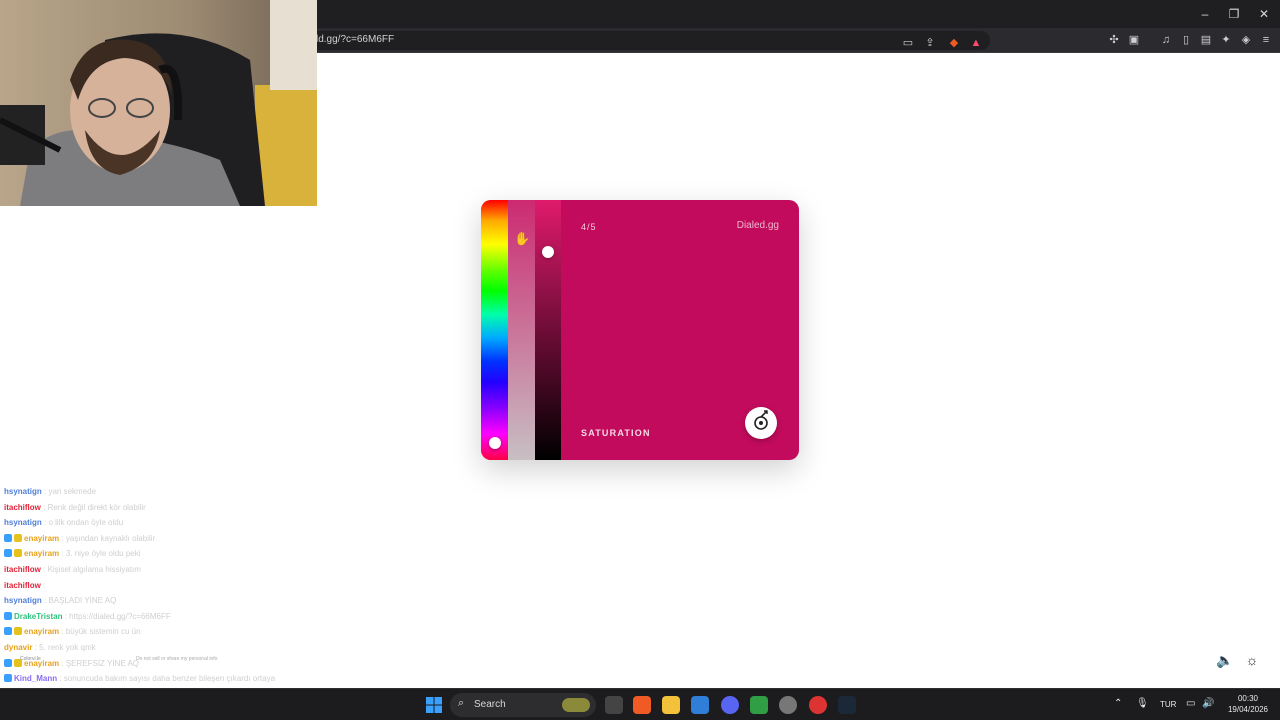  I want to click on brave-shield-icon: ◆, so click(954, 43).